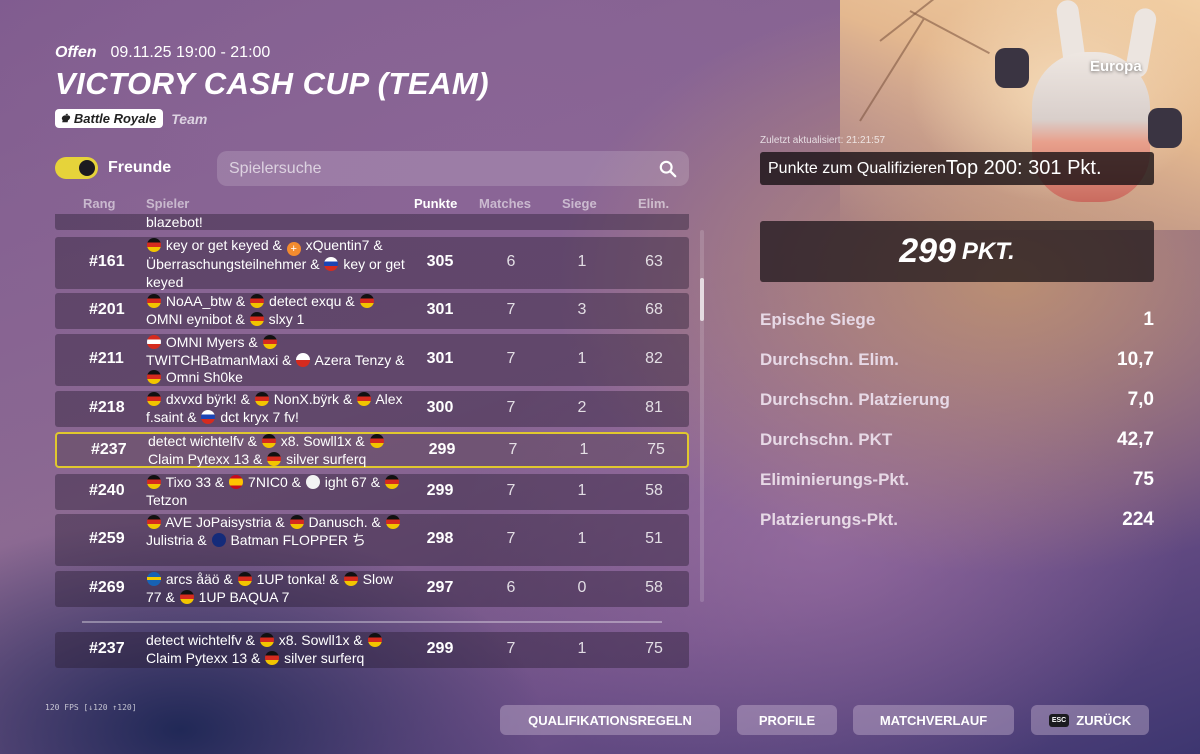  Describe the element at coordinates (957, 369) in the screenshot. I see `stat-row: Durchschn. Elim. 10,7` at that location.